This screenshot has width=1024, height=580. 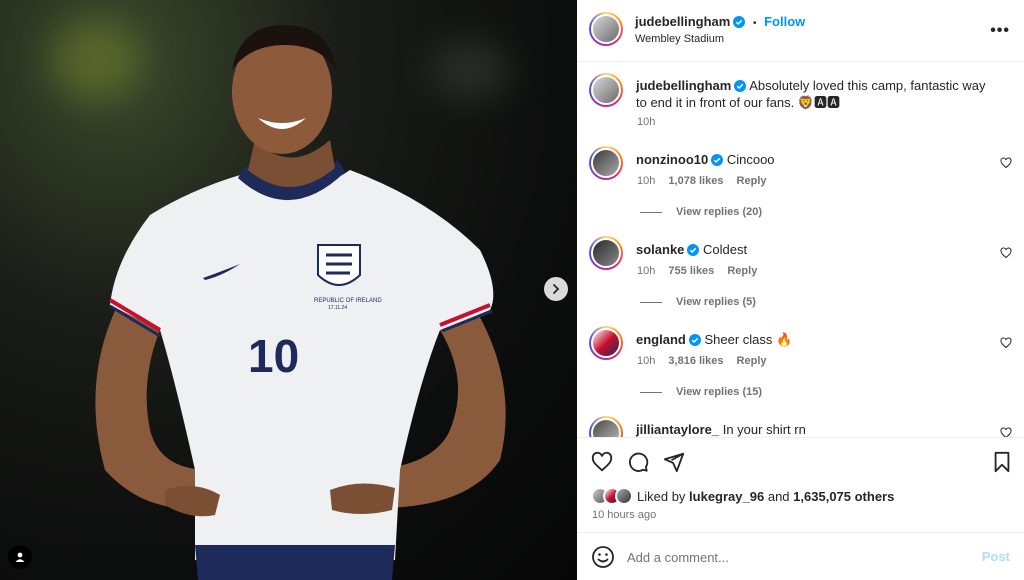 I want to click on comment-meta: 10h 3,816 likes Reply, so click(x=707, y=361).